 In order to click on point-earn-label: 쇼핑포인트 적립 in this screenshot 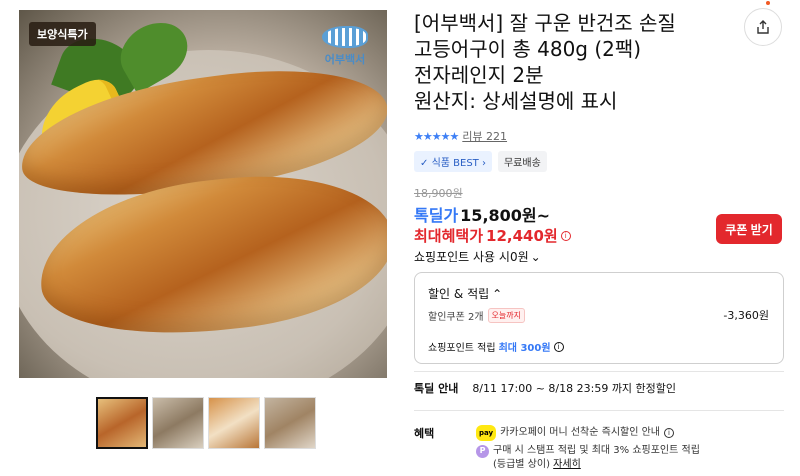, I will do `click(462, 348)`.